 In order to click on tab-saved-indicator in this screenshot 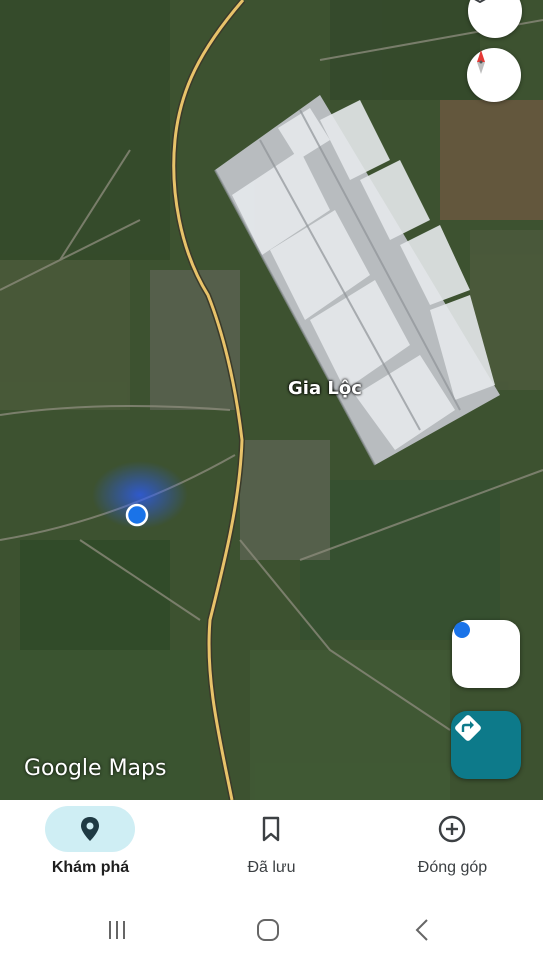, I will do `click(271, 829)`.